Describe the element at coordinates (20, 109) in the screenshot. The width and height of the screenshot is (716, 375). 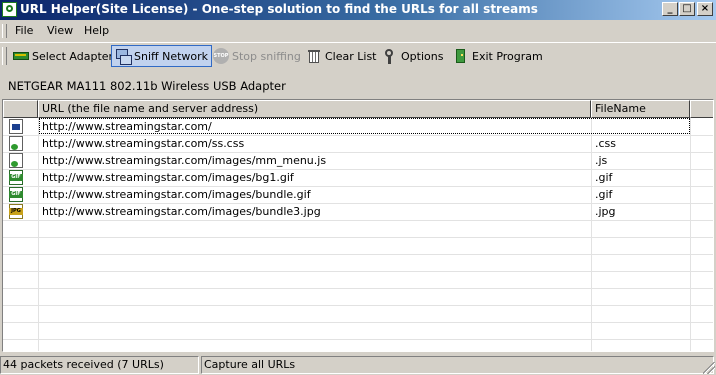
I see `icon-column-header` at that location.